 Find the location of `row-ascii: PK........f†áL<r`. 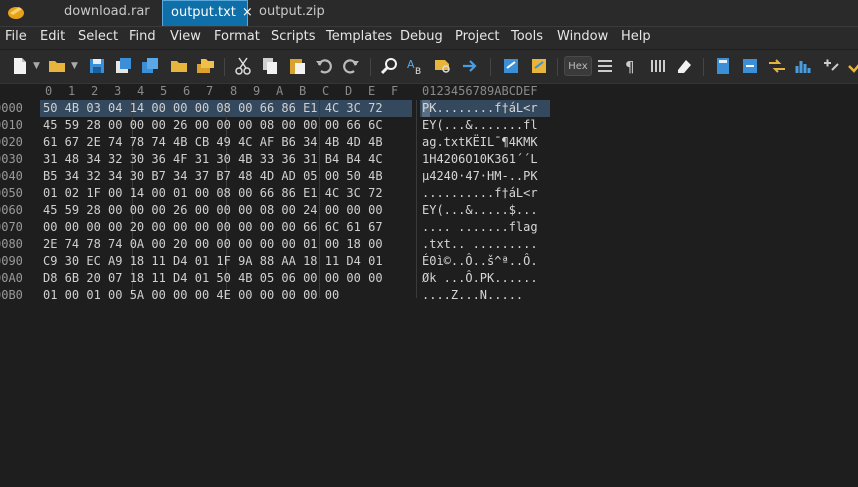

row-ascii: PK........f†áL<r is located at coordinates (480, 108).